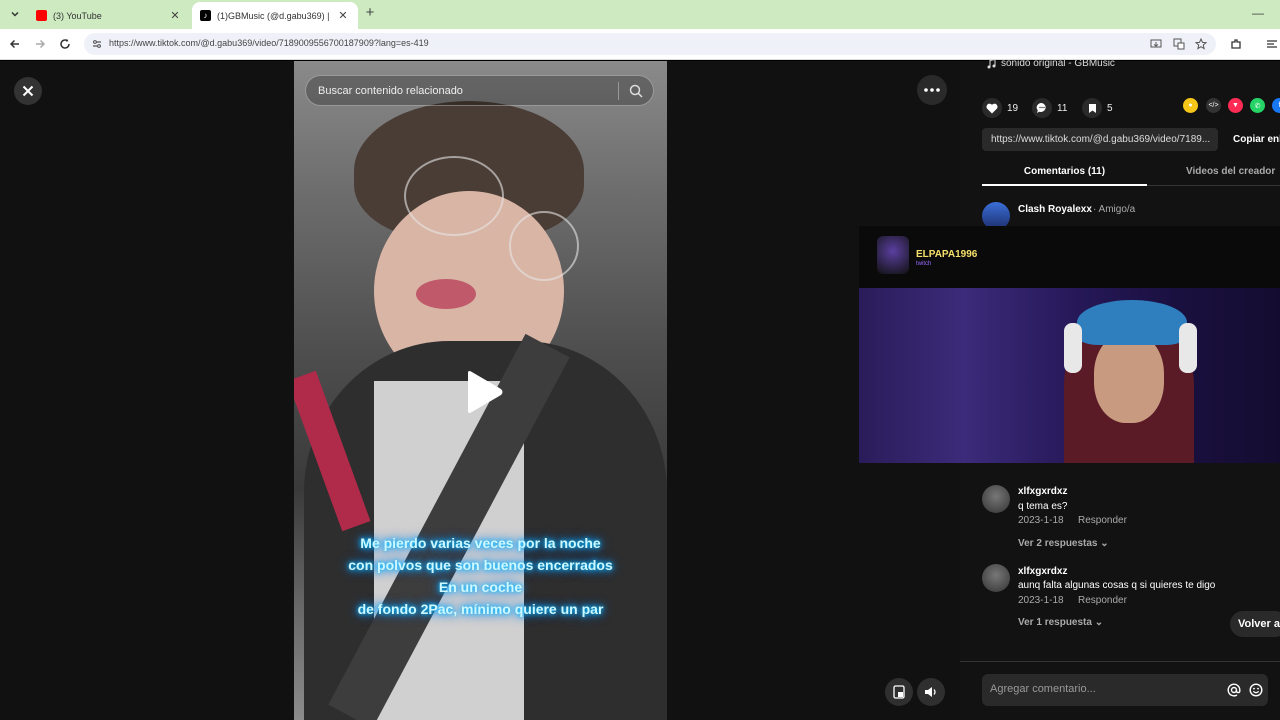 The width and height of the screenshot is (1280, 720). Describe the element at coordinates (1213, 105) in the screenshot. I see `embed-icon: </>` at that location.